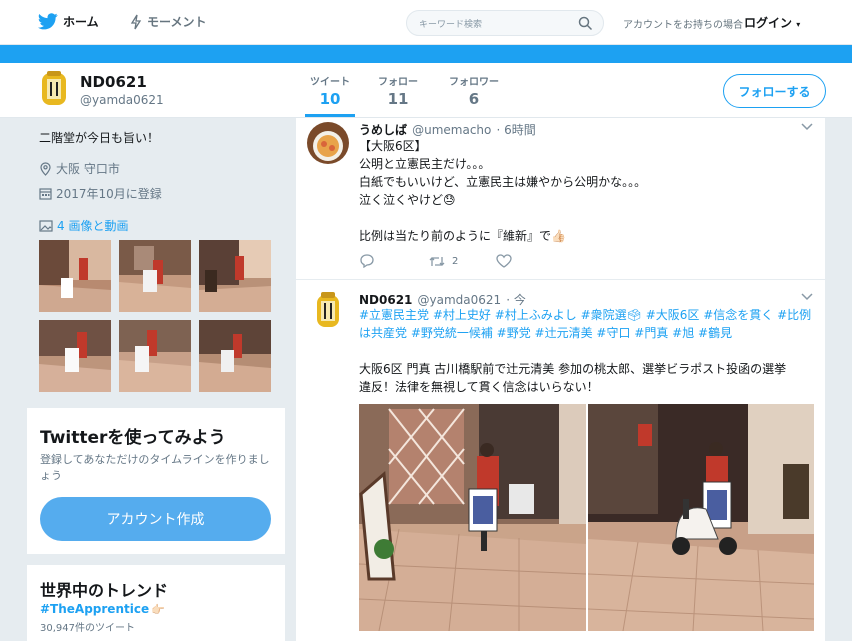 This screenshot has height=641, width=852. I want to click on nav-home: ホーム, so click(68, 21).